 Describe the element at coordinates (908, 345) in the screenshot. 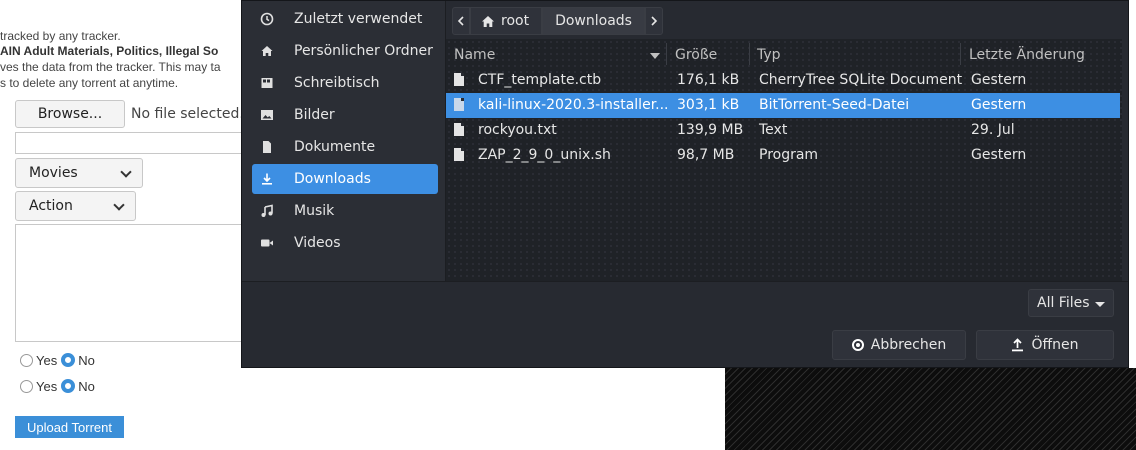

I see `cancel-label: Abbrechen` at that location.